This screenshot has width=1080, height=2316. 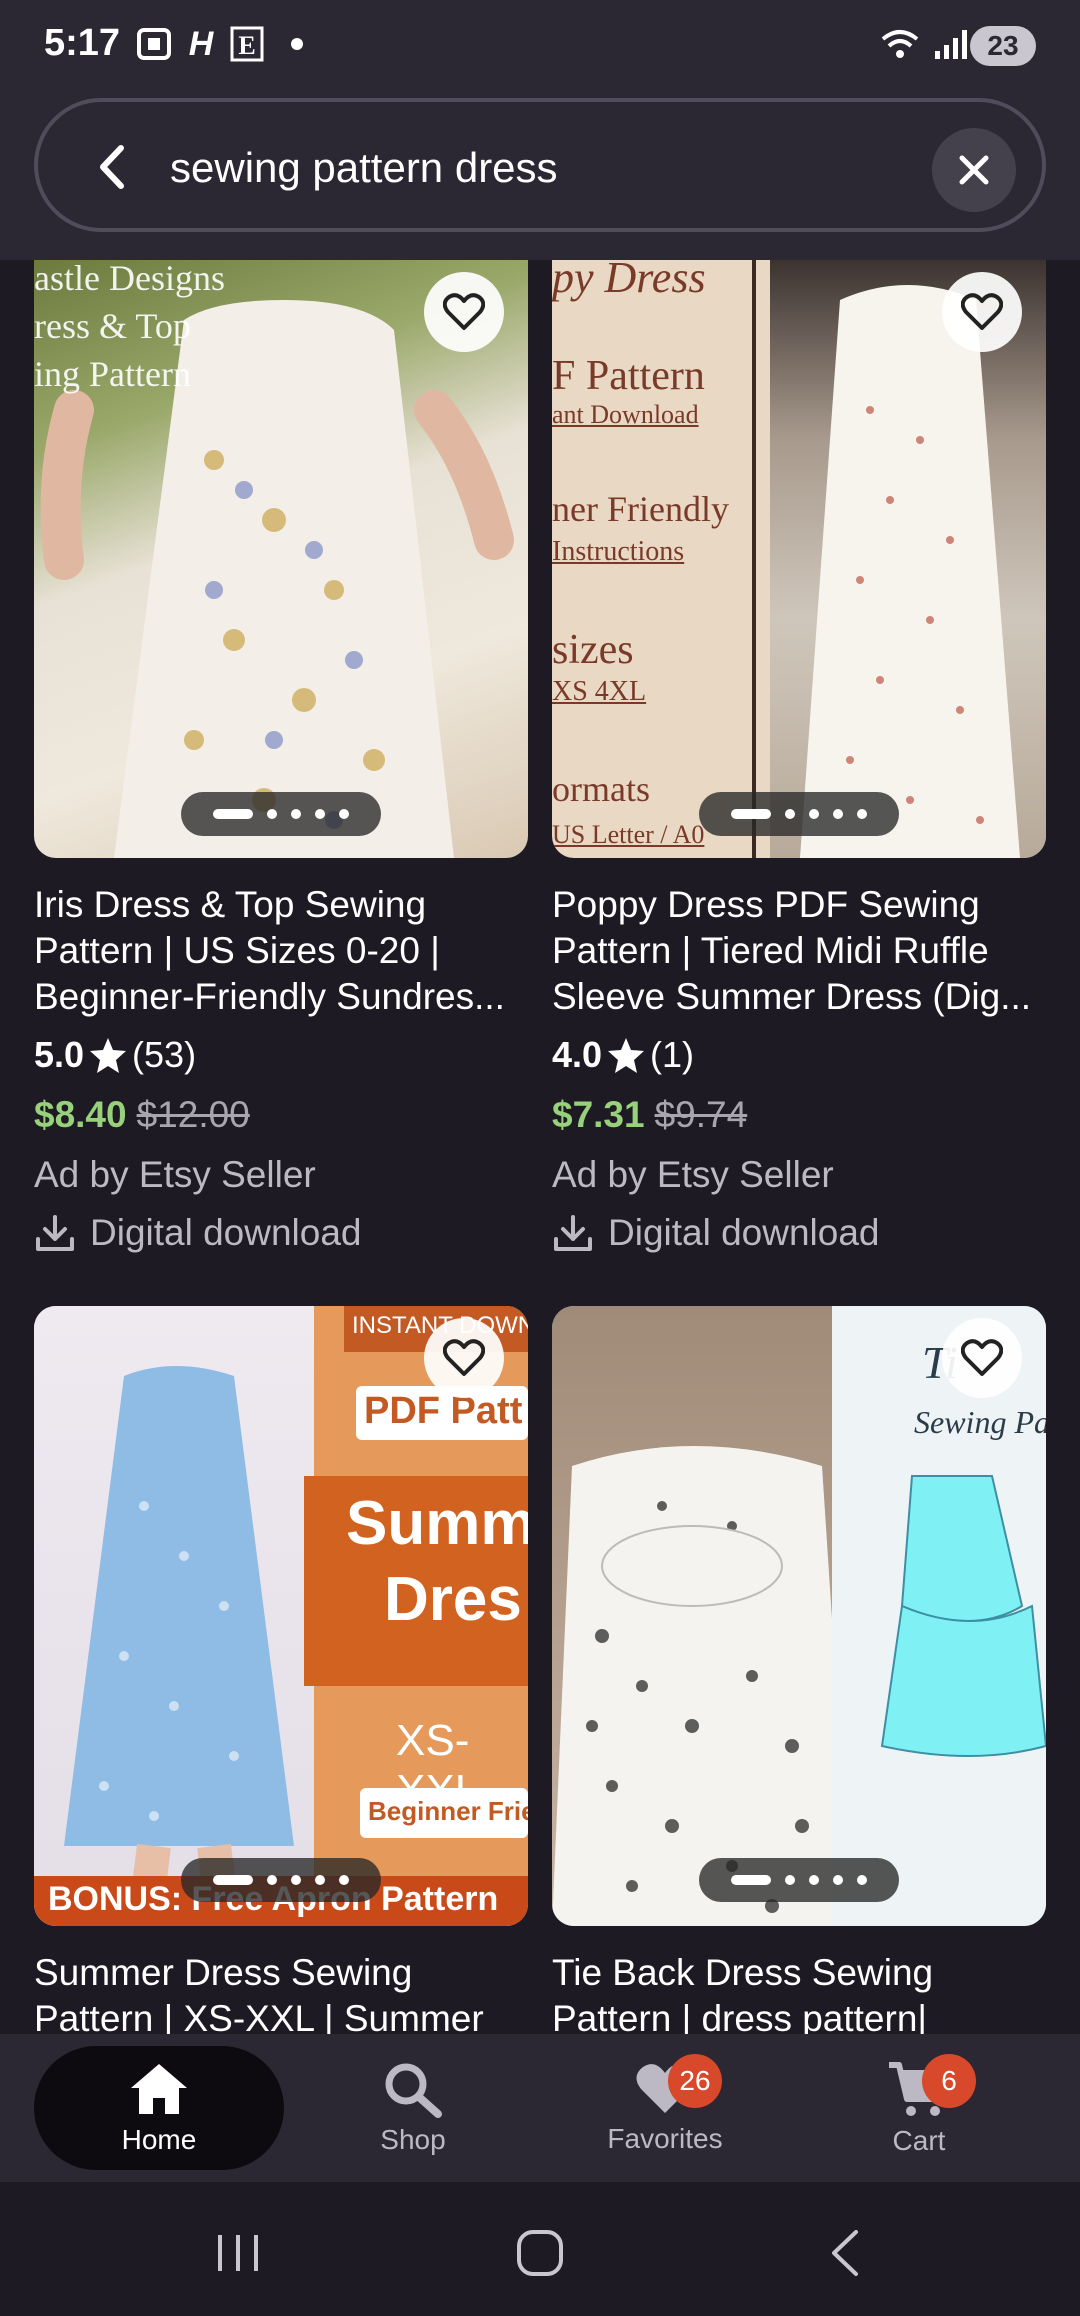 What do you see at coordinates (112, 326) in the screenshot?
I see `image-overlay-text: ress & Top` at bounding box center [112, 326].